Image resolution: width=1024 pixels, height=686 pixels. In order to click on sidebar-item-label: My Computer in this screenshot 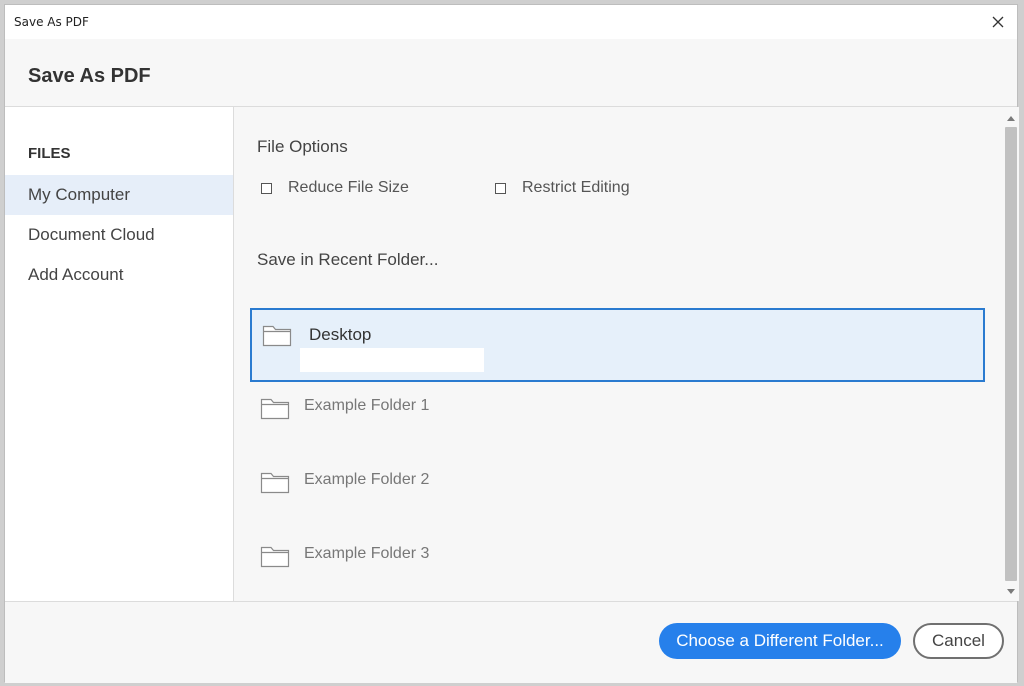, I will do `click(79, 194)`.